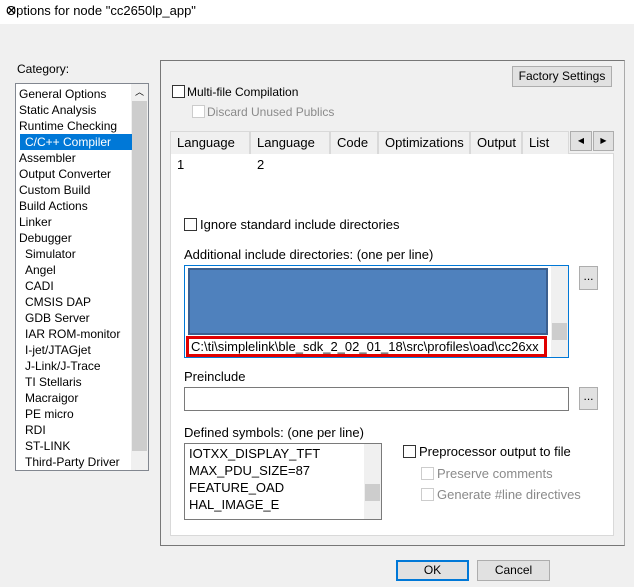  I want to click on redacted-block, so click(368, 301).